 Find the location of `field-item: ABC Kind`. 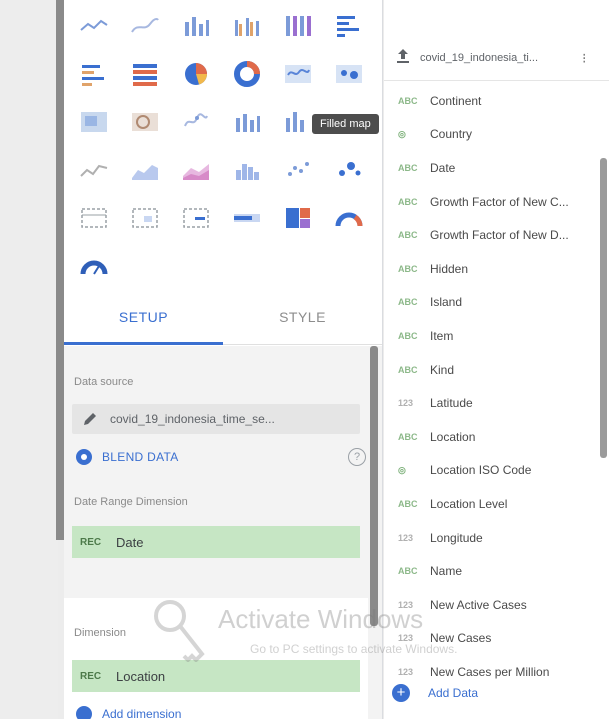

field-item: ABC Kind is located at coordinates (496, 370).